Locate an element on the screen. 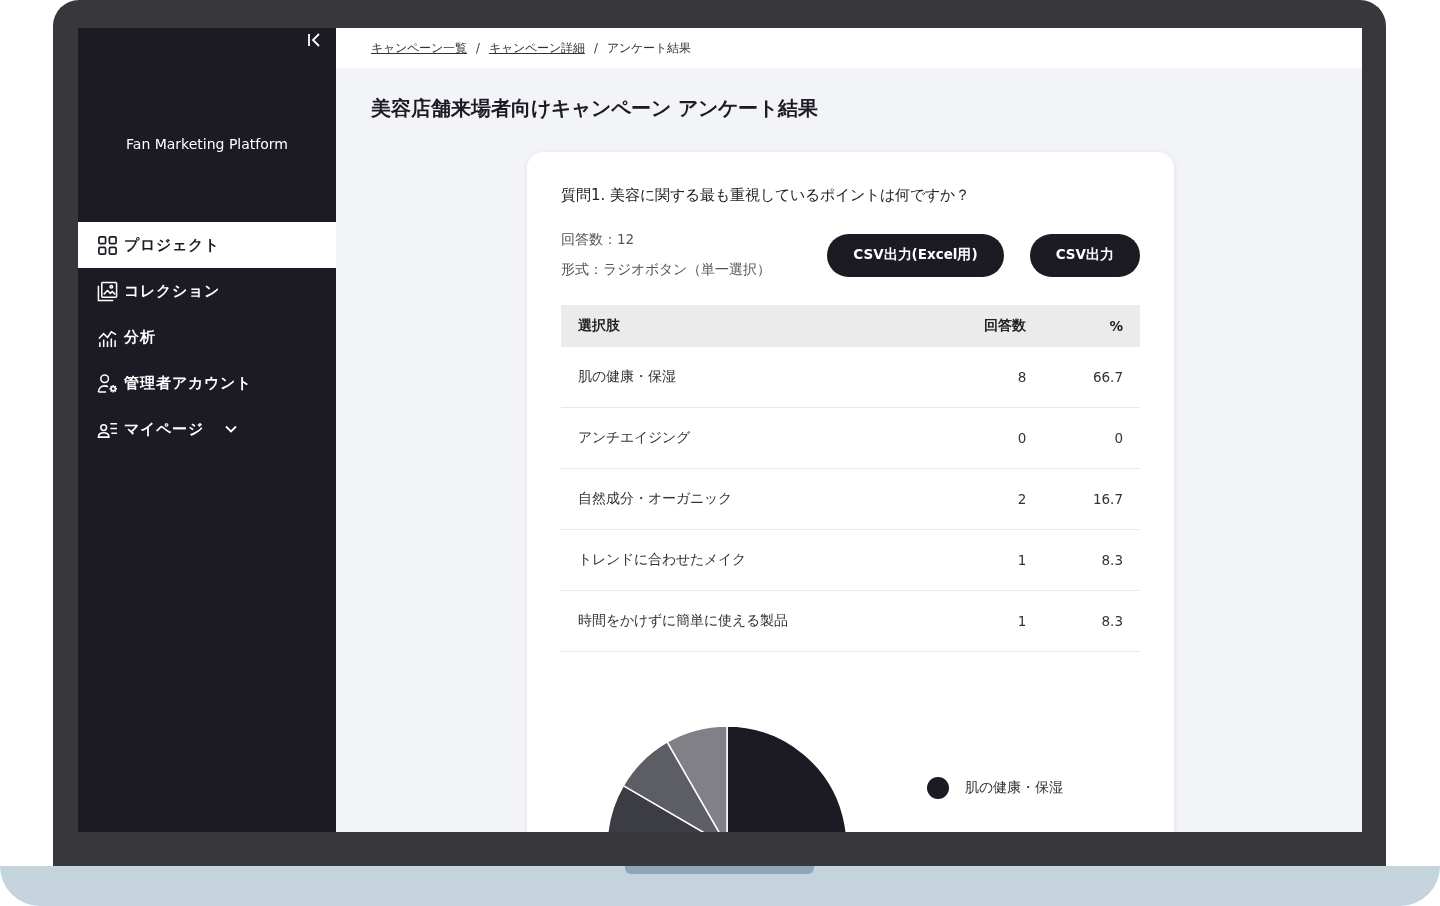 The width and height of the screenshot is (1440, 906). table-cell: 8 is located at coordinates (986, 377).